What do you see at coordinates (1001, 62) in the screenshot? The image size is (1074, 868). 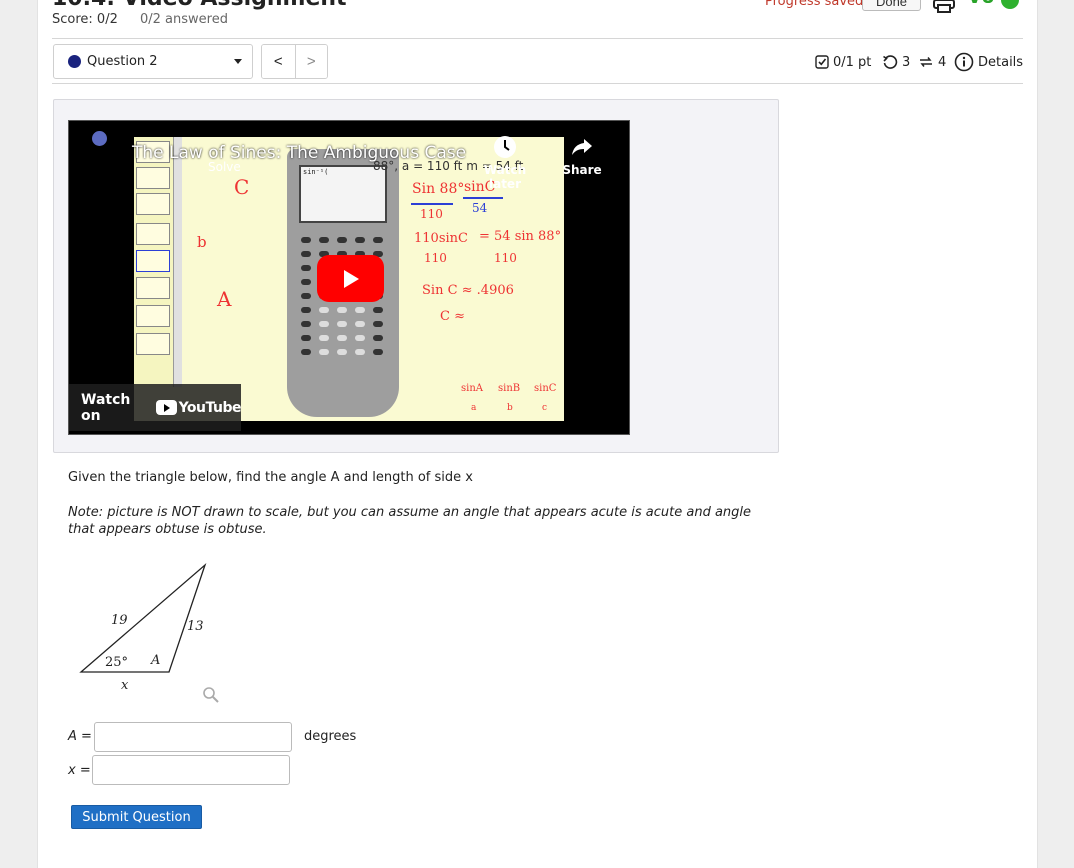 I see `details-label: Details` at bounding box center [1001, 62].